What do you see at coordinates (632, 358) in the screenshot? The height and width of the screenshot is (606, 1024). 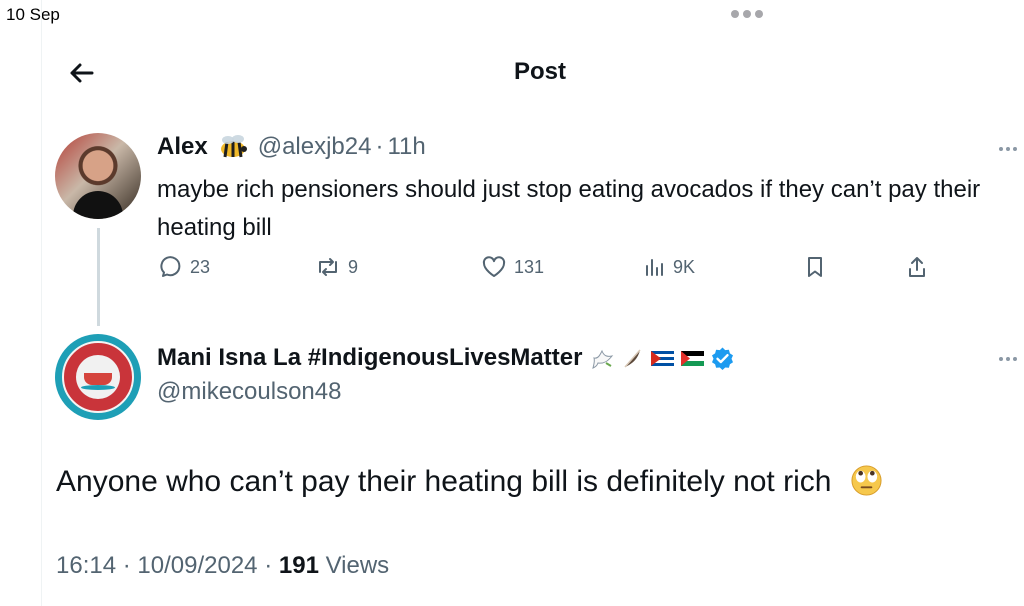 I see `feather-icon` at bounding box center [632, 358].